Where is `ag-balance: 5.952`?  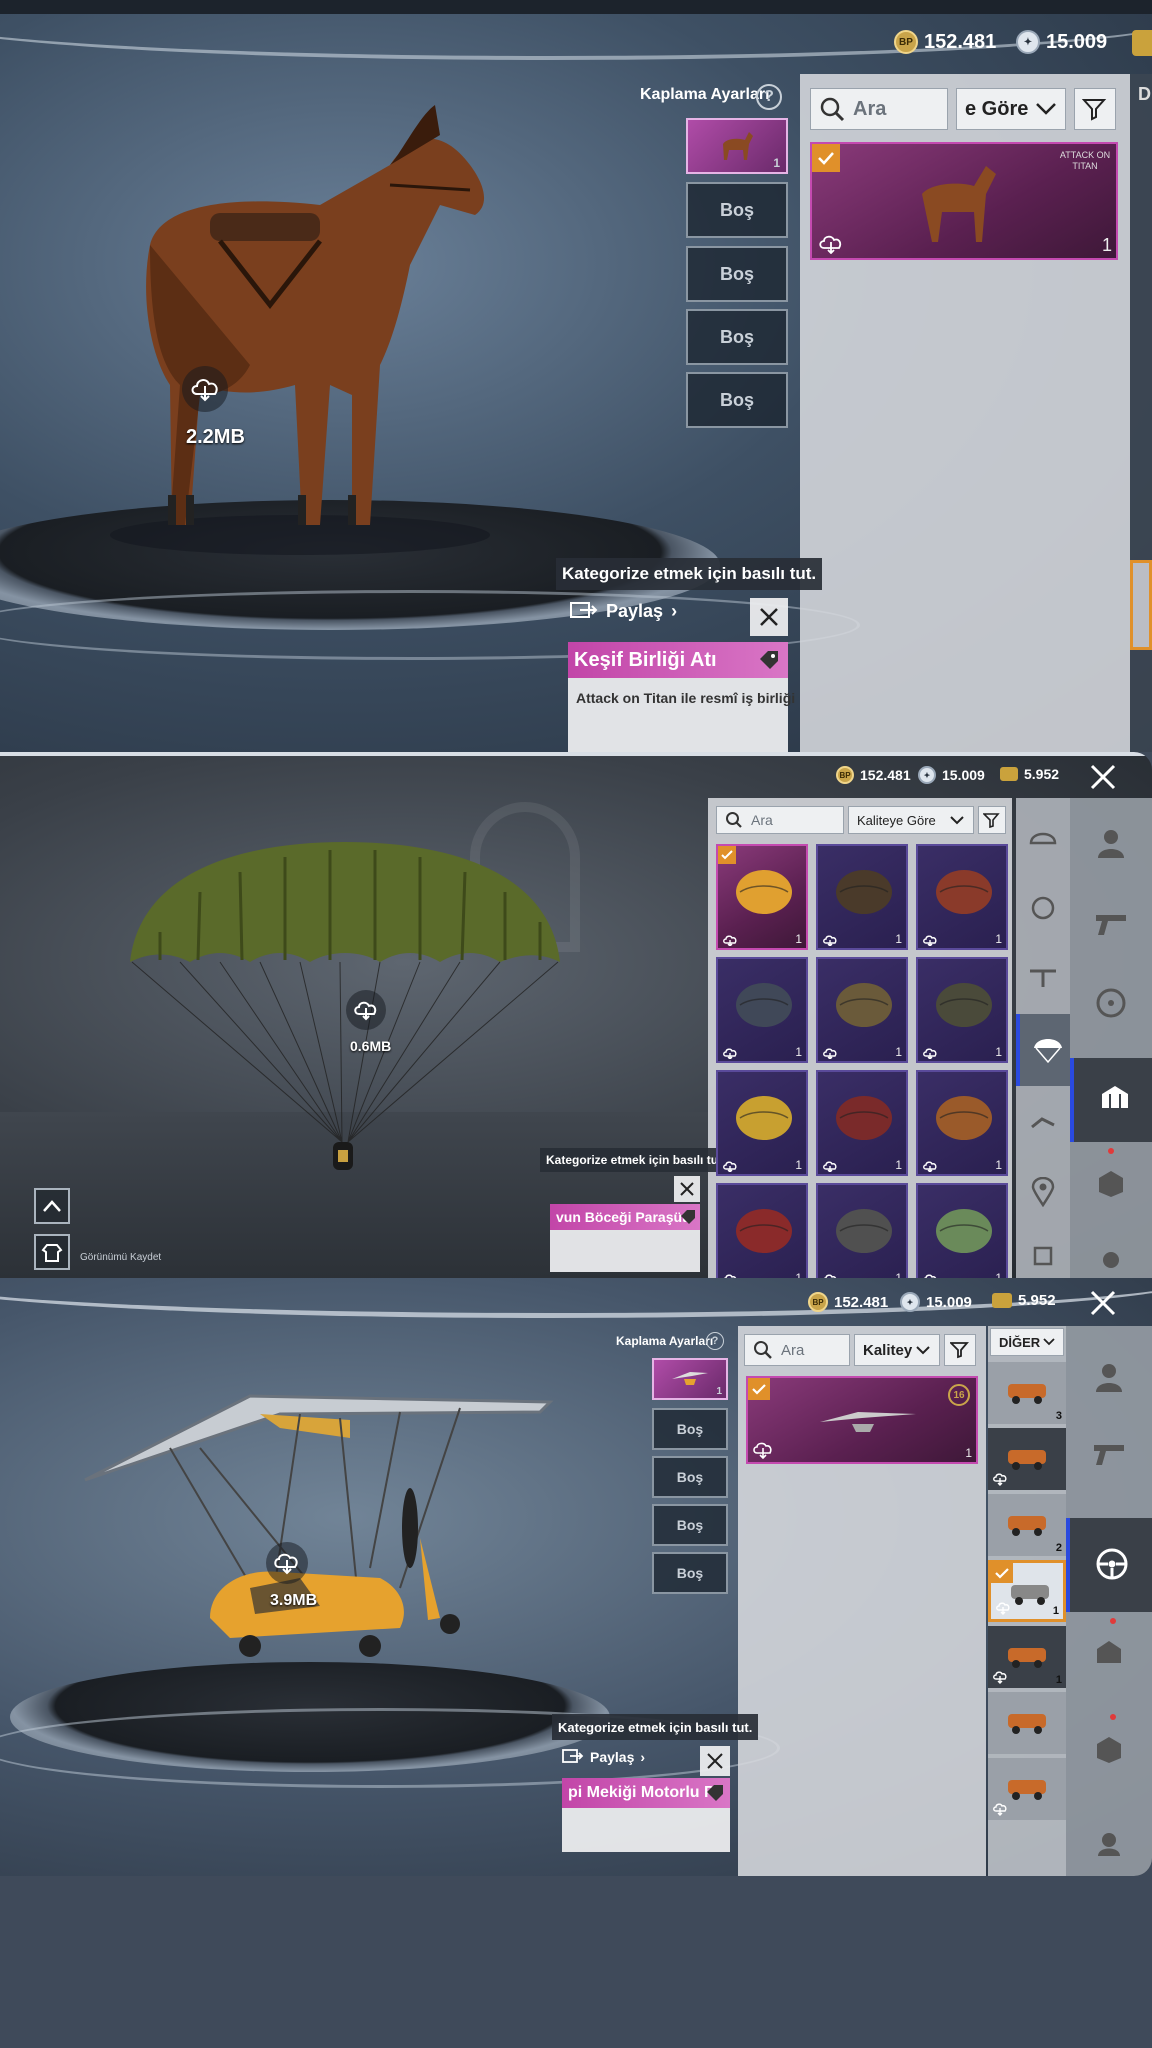
ag-balance: 5.952 is located at coordinates (1024, 1300).